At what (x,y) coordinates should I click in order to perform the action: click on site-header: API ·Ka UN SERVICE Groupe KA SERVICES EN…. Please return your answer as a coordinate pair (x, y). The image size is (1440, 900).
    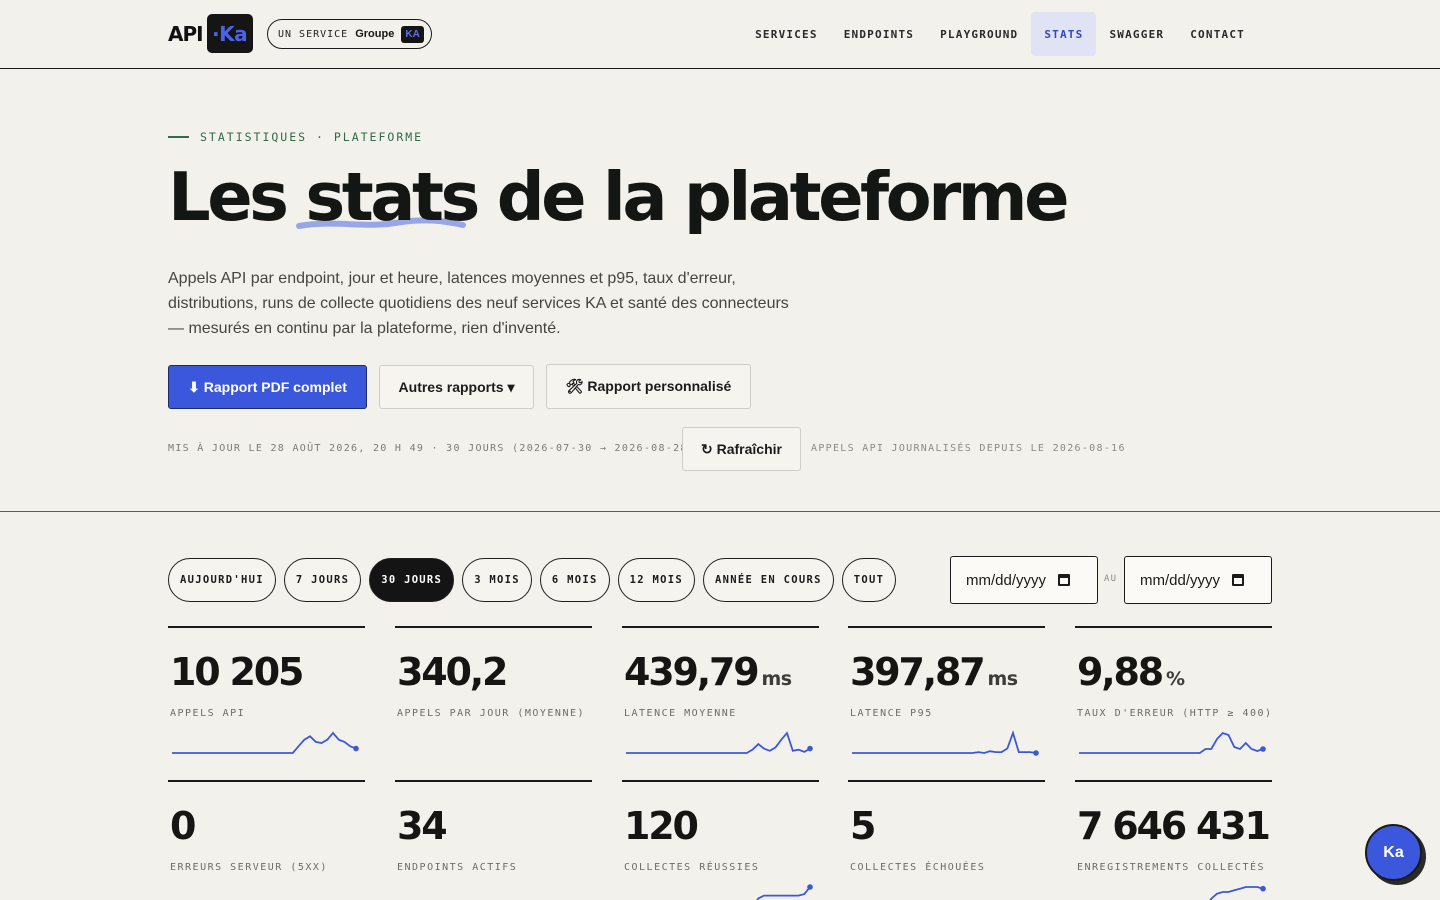
    Looking at the image, I should click on (720, 34).